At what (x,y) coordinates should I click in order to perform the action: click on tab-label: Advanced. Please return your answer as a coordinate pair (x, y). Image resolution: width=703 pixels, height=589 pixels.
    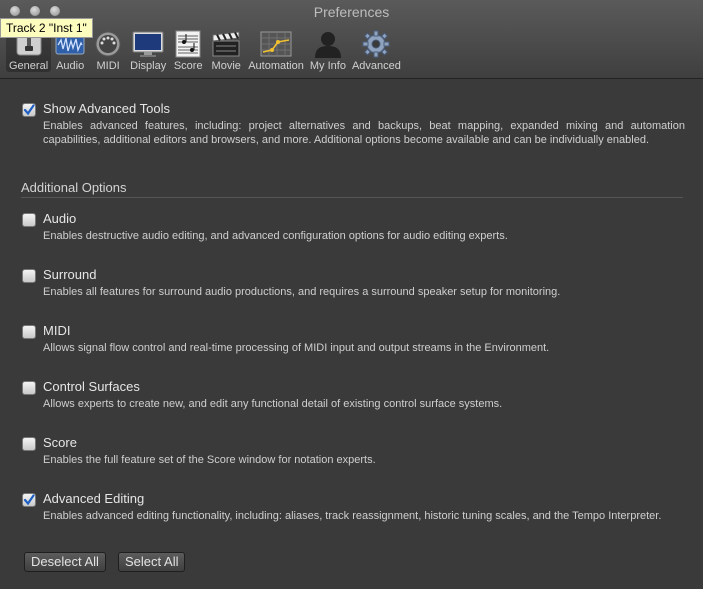
    Looking at the image, I should click on (376, 66).